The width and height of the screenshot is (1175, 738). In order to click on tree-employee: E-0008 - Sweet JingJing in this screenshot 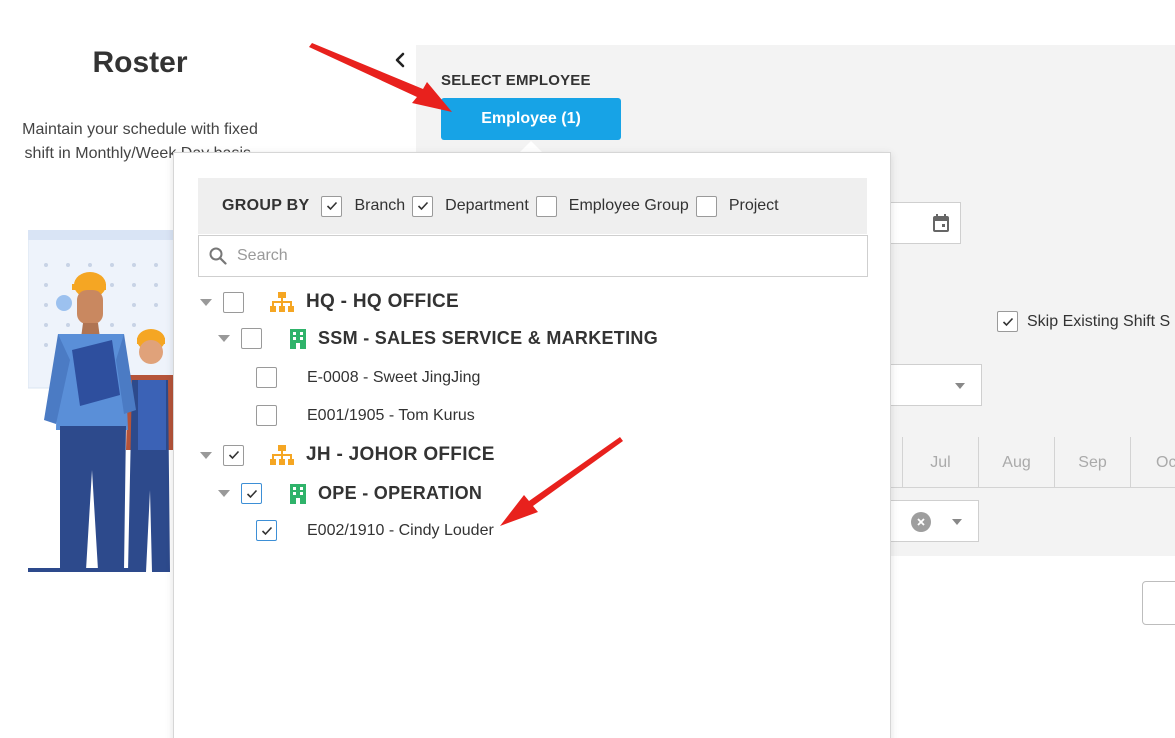, I will do `click(368, 377)`.